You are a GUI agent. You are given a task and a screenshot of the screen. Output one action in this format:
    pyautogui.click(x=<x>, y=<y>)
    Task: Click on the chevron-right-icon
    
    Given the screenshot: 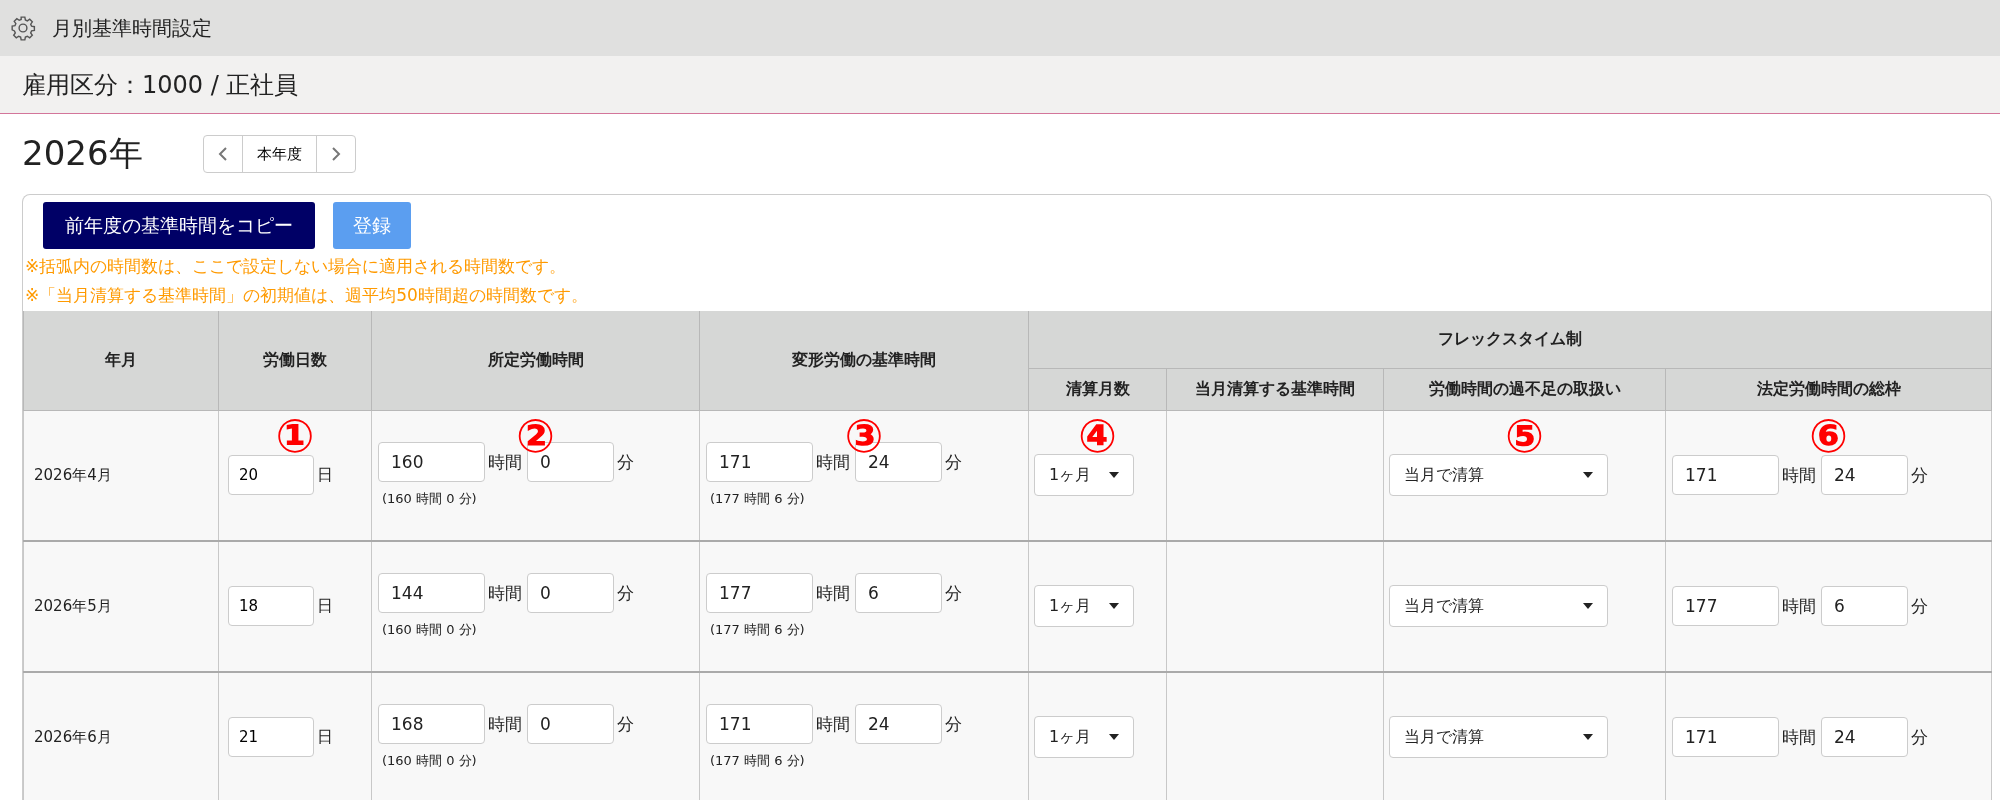 What is the action you would take?
    pyautogui.click(x=335, y=154)
    